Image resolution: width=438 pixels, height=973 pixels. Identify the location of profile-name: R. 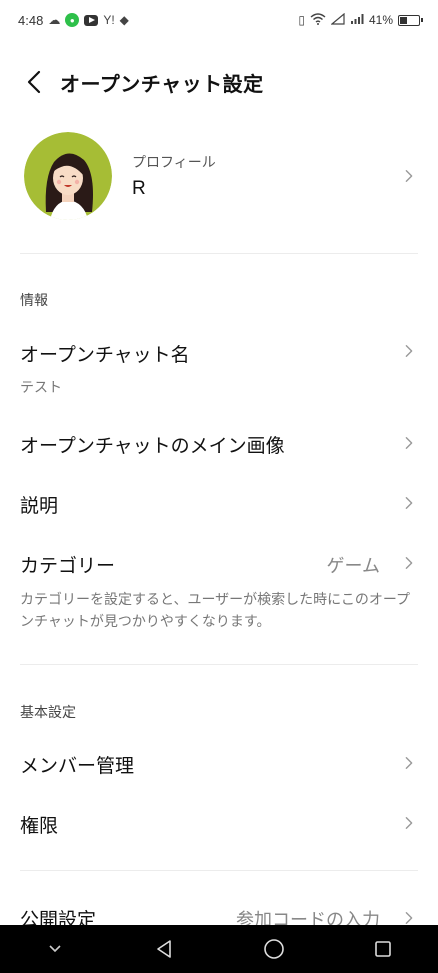
(139, 188).